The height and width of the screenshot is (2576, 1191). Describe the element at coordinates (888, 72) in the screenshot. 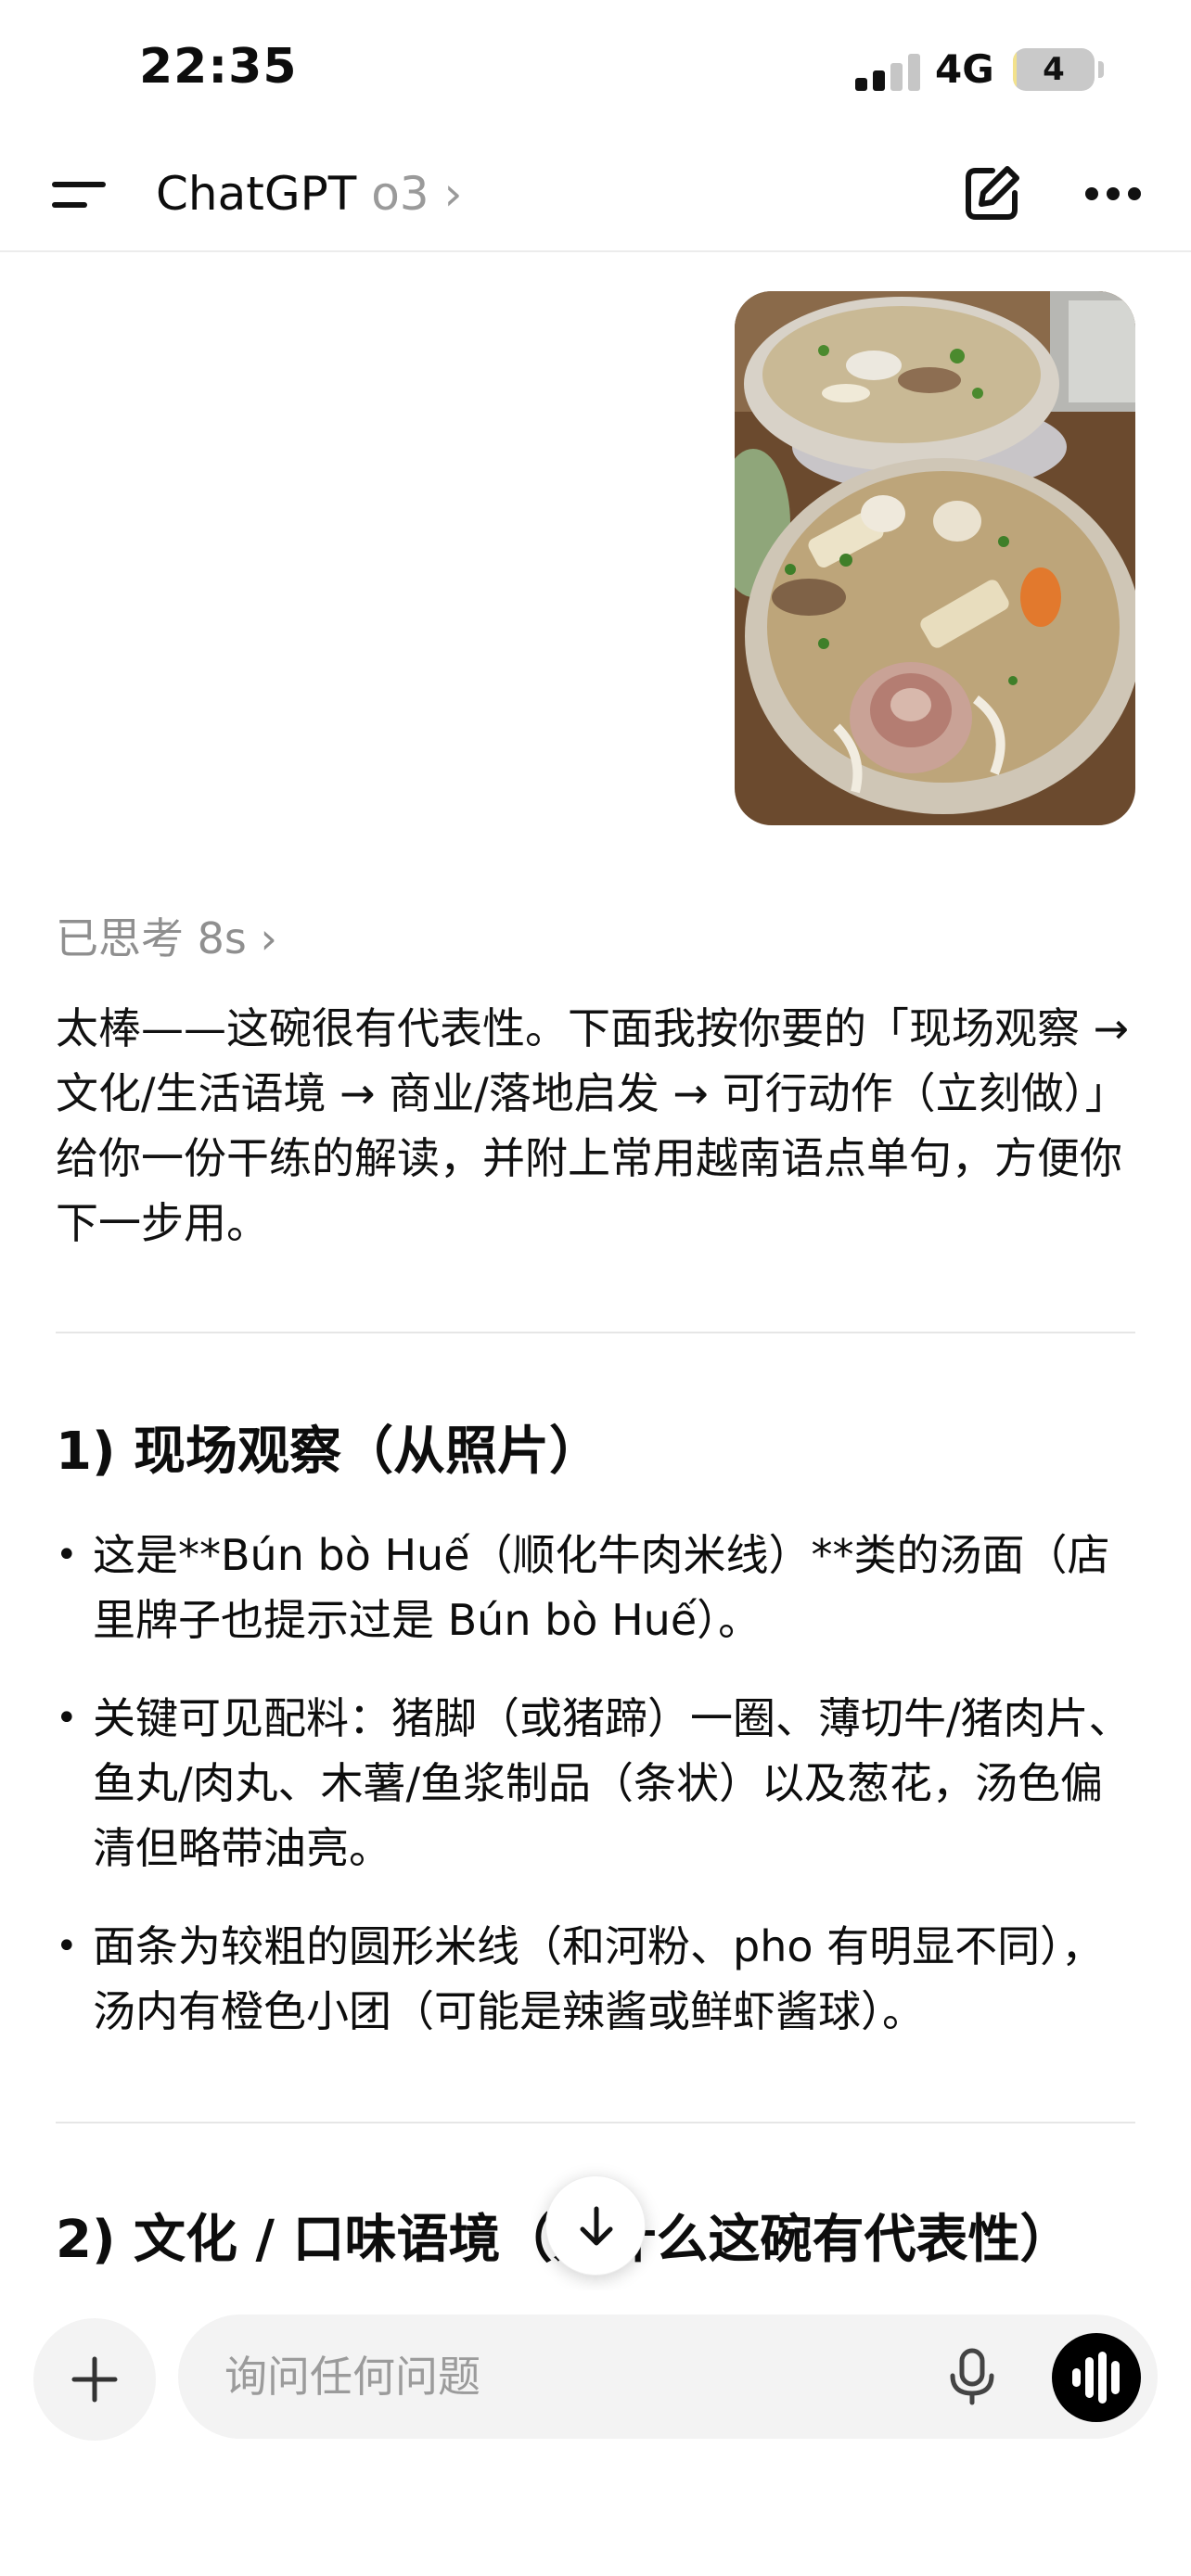

I see `signal-icon` at that location.